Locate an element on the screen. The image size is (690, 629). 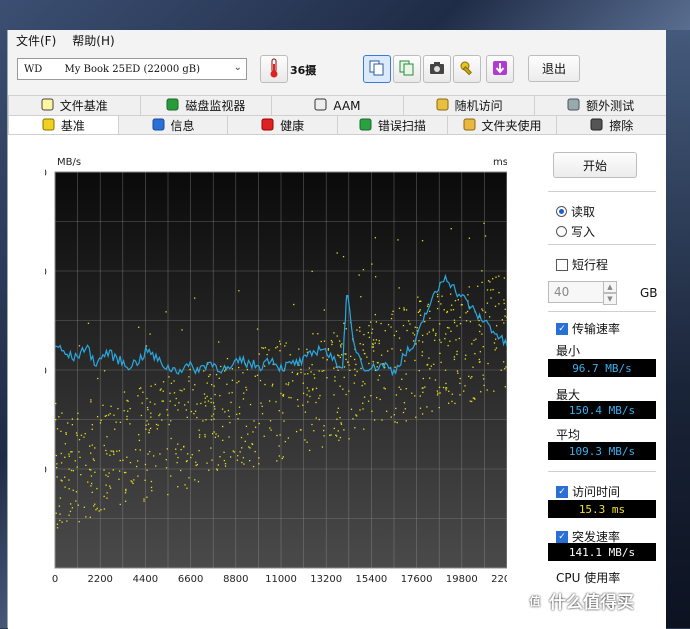
read-radio: 读取 is located at coordinates (575, 211).